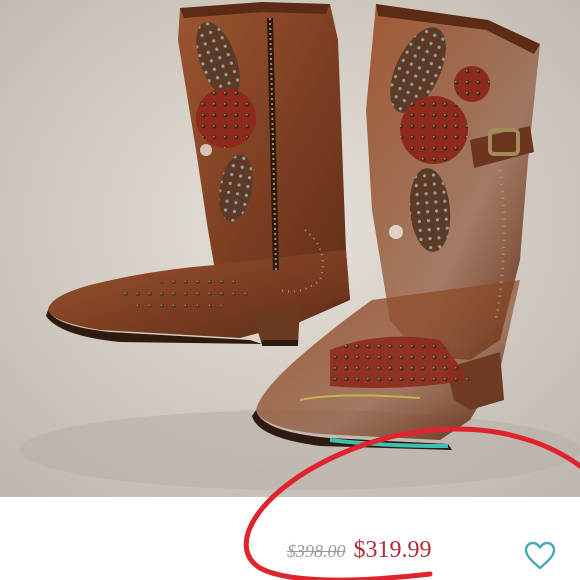  I want to click on heart-outline-icon, so click(540, 555).